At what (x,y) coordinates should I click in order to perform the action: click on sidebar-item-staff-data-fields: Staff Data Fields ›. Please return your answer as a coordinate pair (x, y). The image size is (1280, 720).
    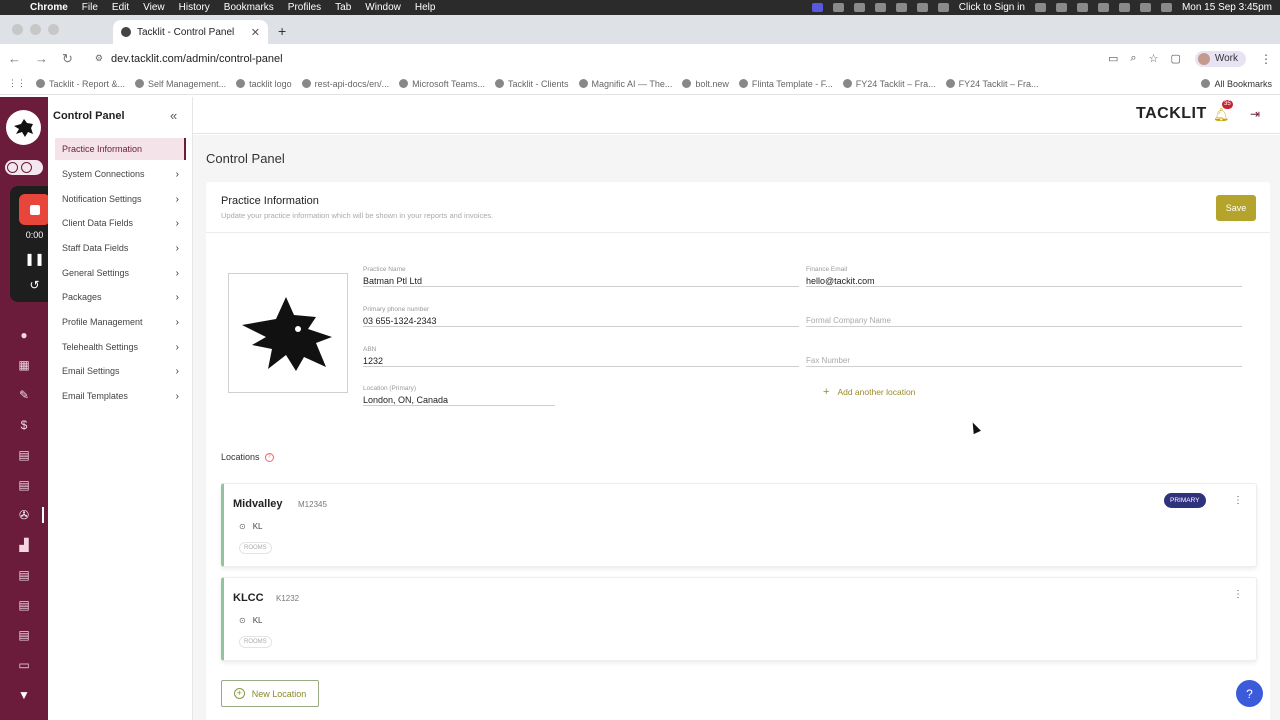
    Looking at the image, I should click on (120, 248).